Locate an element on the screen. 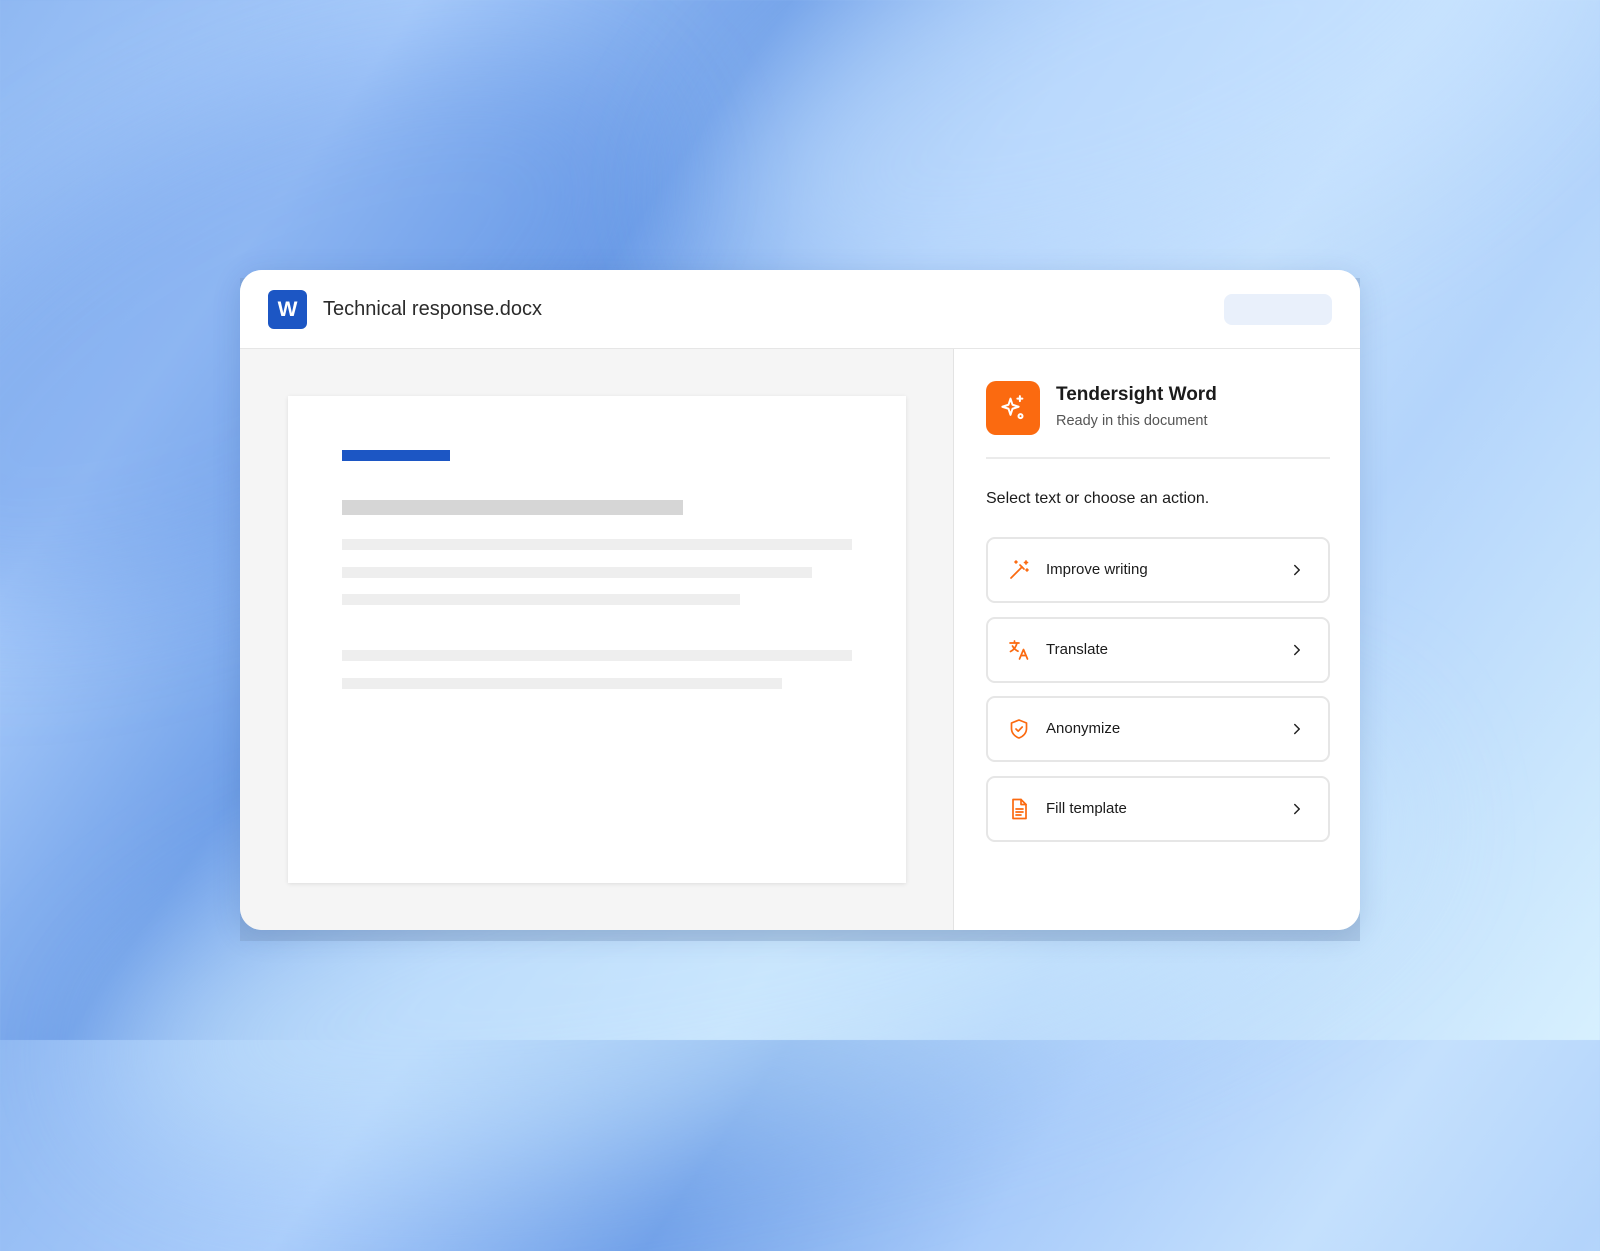 The image size is (1600, 1251). heading-placeholder is located at coordinates (396, 455).